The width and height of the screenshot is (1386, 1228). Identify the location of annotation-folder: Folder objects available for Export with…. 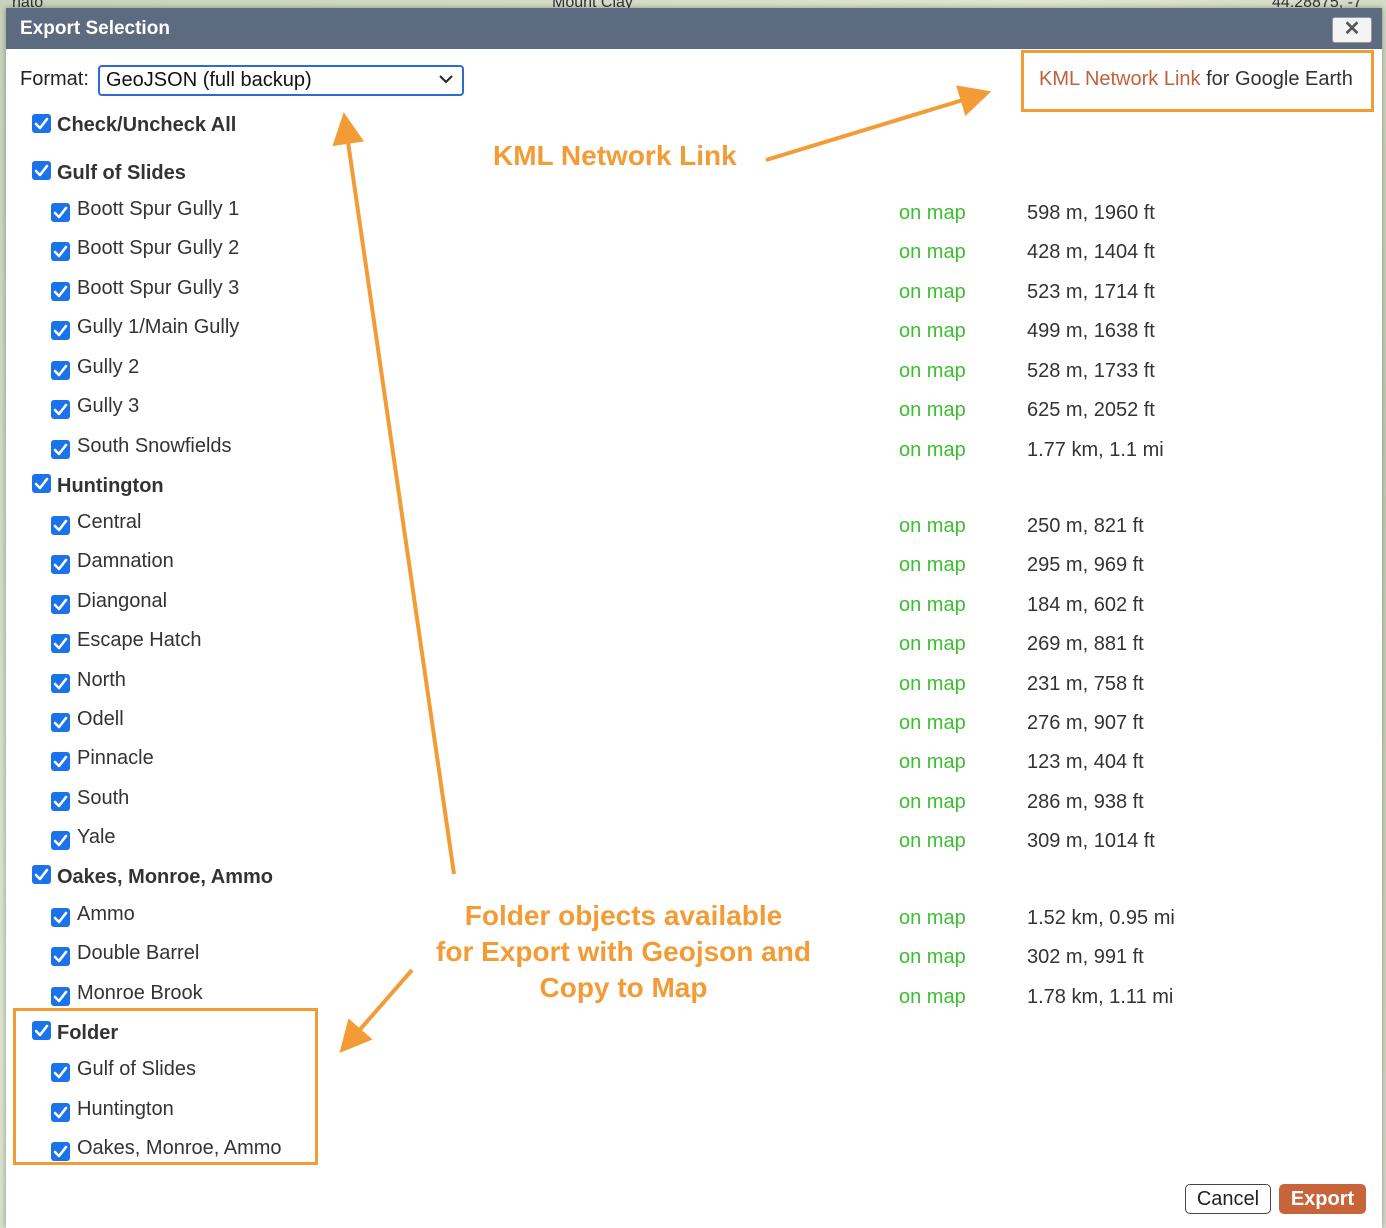
(623, 952).